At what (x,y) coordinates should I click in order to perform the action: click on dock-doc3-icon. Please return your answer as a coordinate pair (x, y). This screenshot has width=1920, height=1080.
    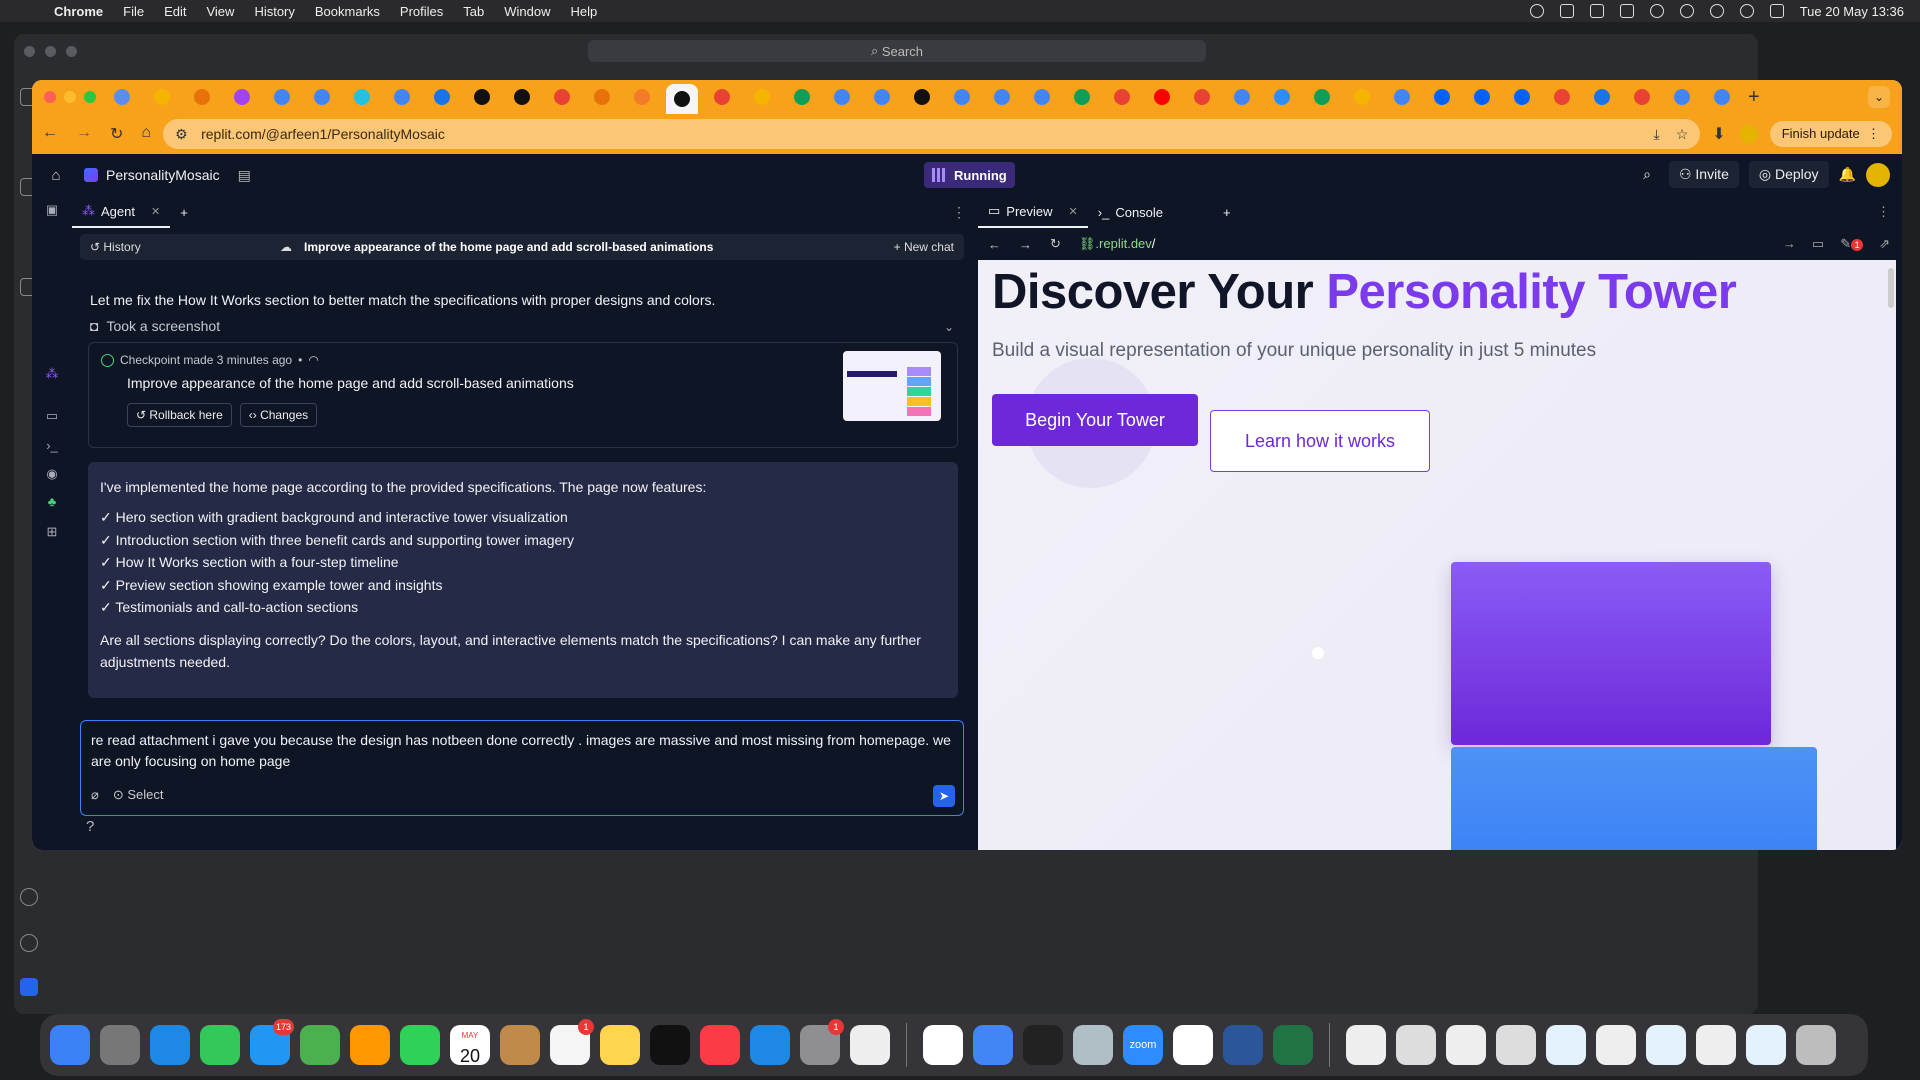
    Looking at the image, I should click on (1466, 1045).